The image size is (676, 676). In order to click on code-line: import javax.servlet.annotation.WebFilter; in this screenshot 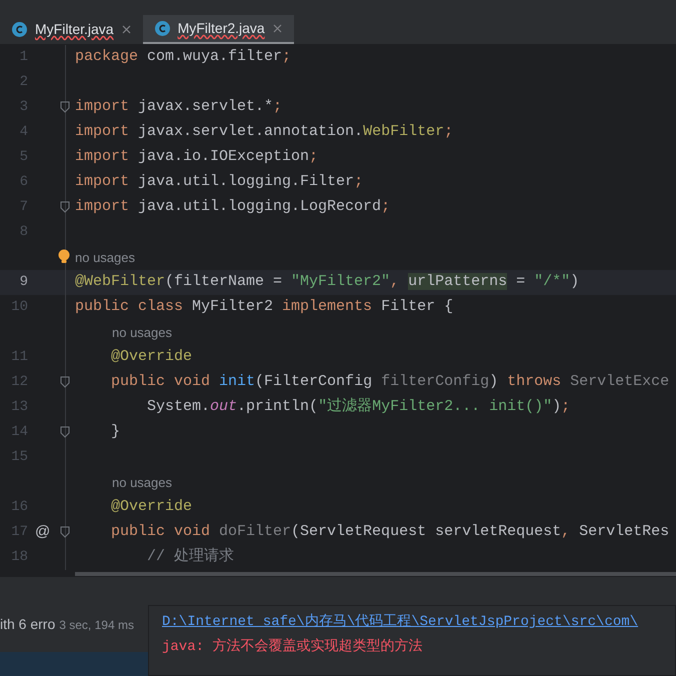, I will do `click(264, 132)`.